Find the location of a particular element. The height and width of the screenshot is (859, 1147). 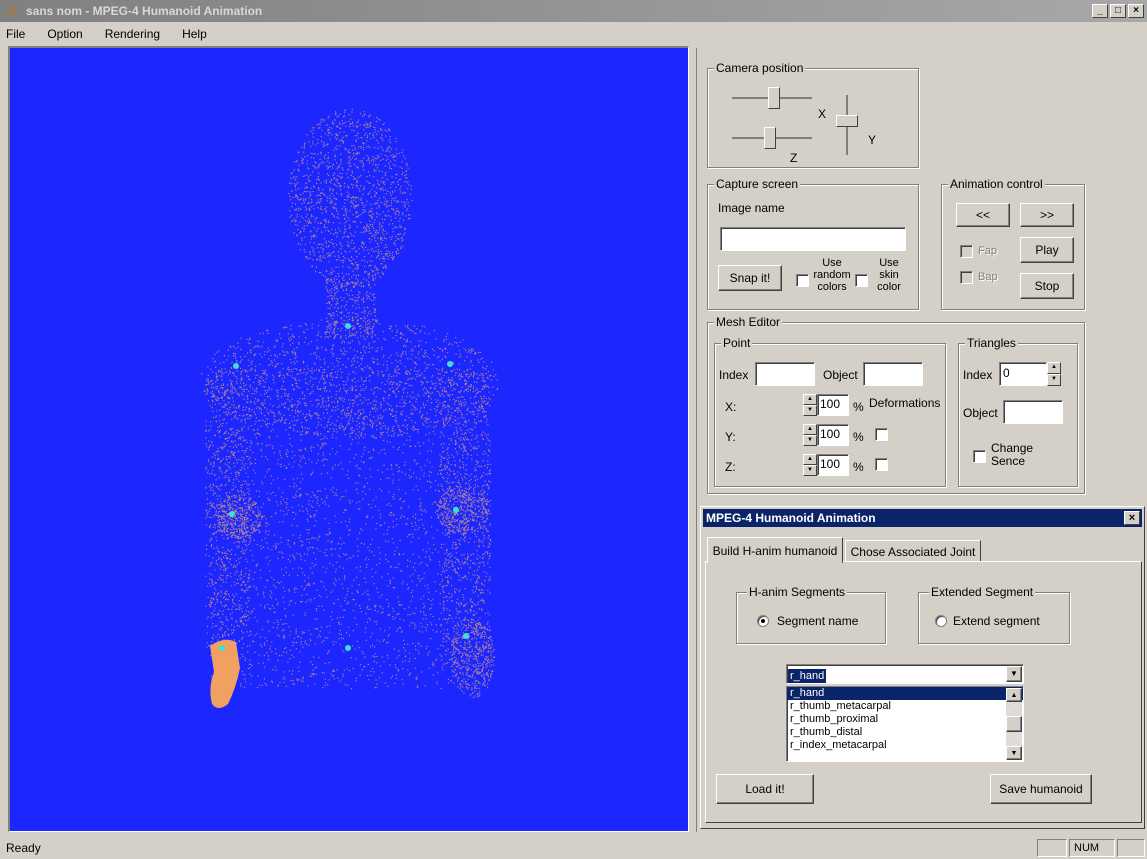

segment-combo: r_hand ▼ is located at coordinates (905, 674).